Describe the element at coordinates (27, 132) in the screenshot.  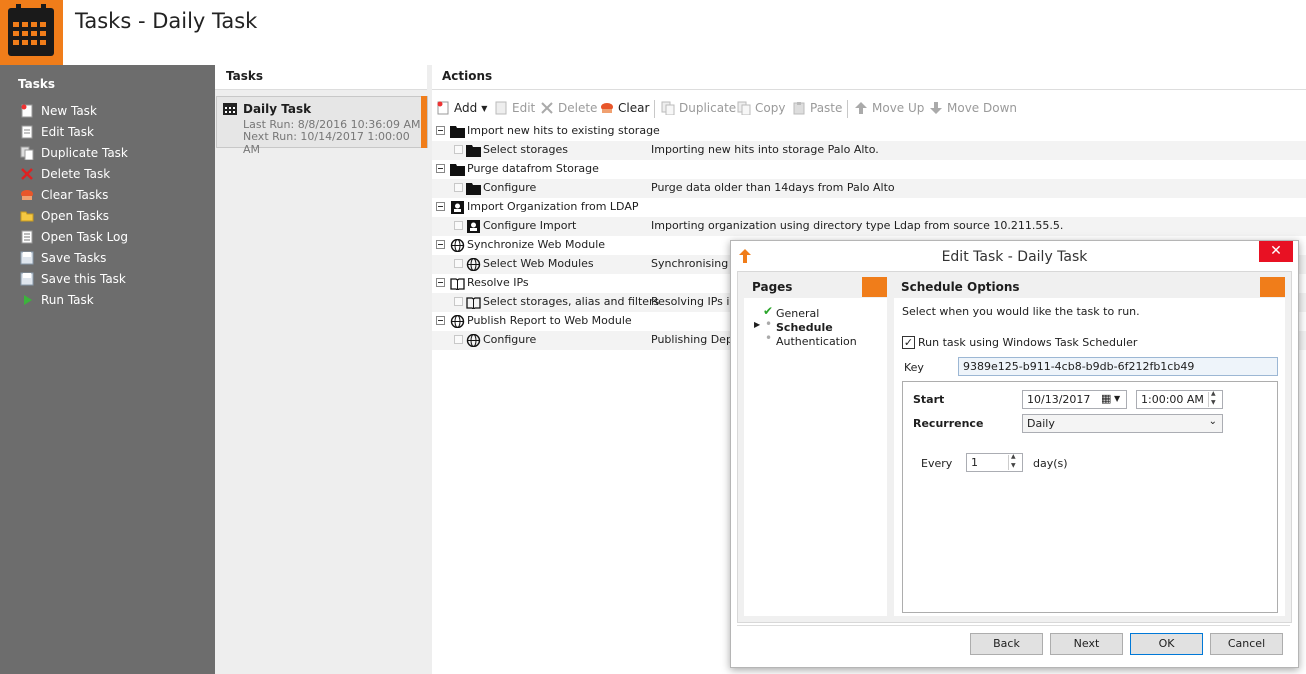
I see `edit-task-icon` at that location.